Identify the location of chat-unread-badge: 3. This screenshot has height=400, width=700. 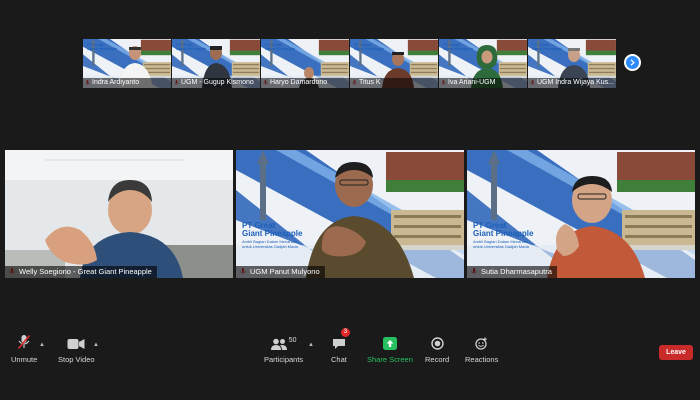
(345, 332).